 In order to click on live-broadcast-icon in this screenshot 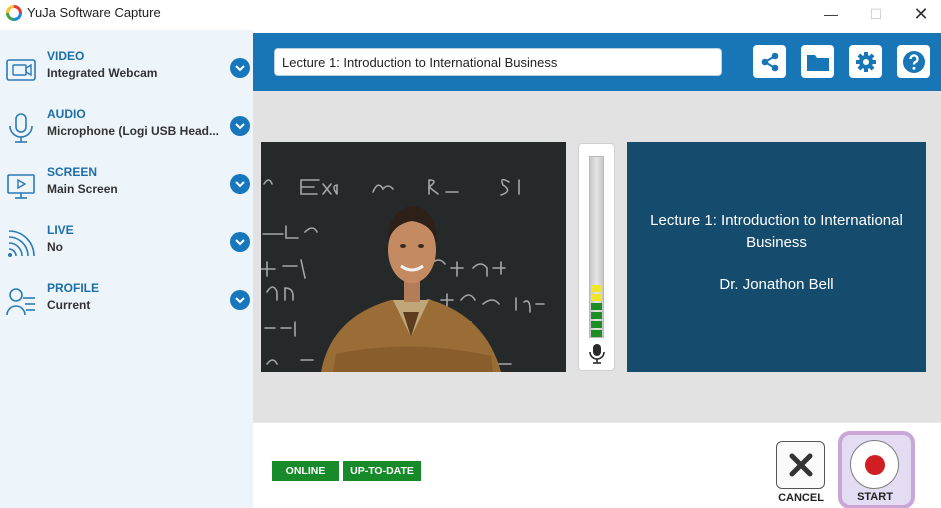, I will do `click(21, 243)`.